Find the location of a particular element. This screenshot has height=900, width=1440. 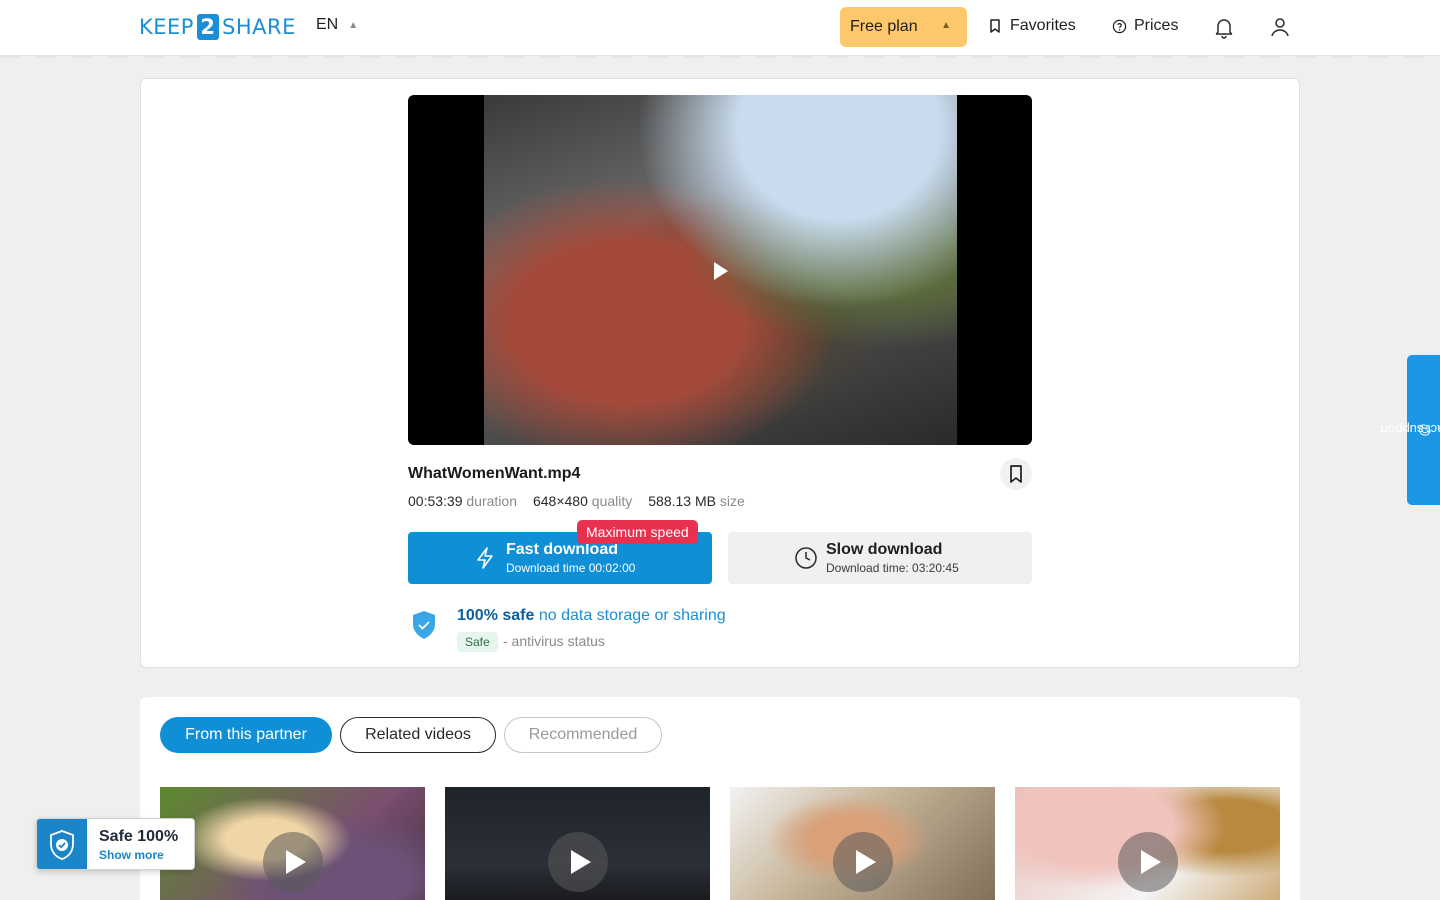

favorites-link: Favorites is located at coordinates (1032, 26).